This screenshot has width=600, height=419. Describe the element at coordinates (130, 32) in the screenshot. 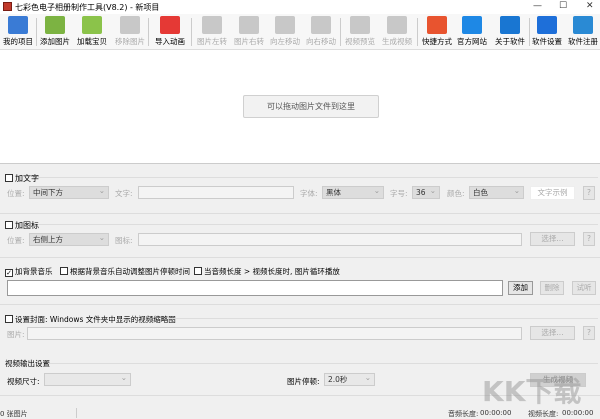

I see `toolbar-button-remove-image: 移除图片` at that location.